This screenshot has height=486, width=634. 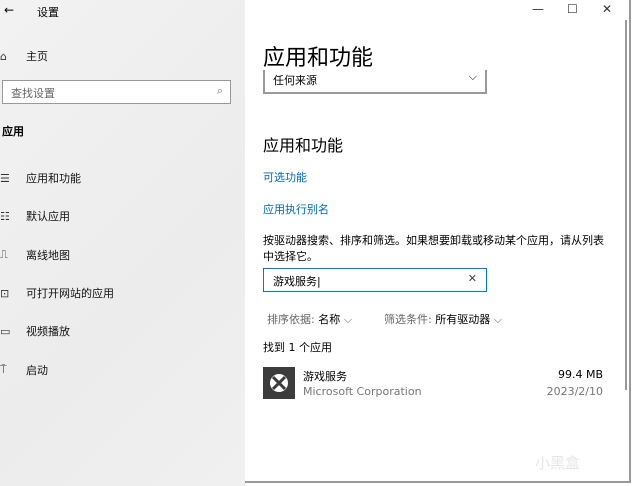 What do you see at coordinates (24, 370) in the screenshot?
I see `sidebar-item-startup: ⍑ 启动` at bounding box center [24, 370].